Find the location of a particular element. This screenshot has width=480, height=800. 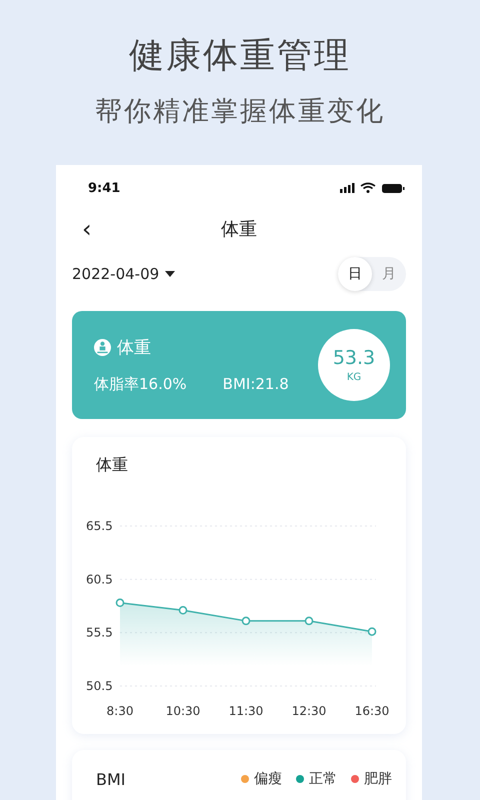

legend-label: 正常 is located at coordinates (323, 779).